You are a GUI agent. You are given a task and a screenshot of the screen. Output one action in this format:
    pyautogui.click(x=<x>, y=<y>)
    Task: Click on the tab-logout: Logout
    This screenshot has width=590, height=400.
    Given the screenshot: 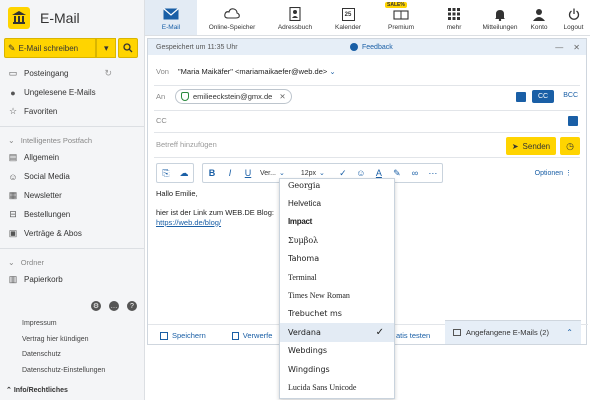 What is the action you would take?
    pyautogui.click(x=573, y=17)
    